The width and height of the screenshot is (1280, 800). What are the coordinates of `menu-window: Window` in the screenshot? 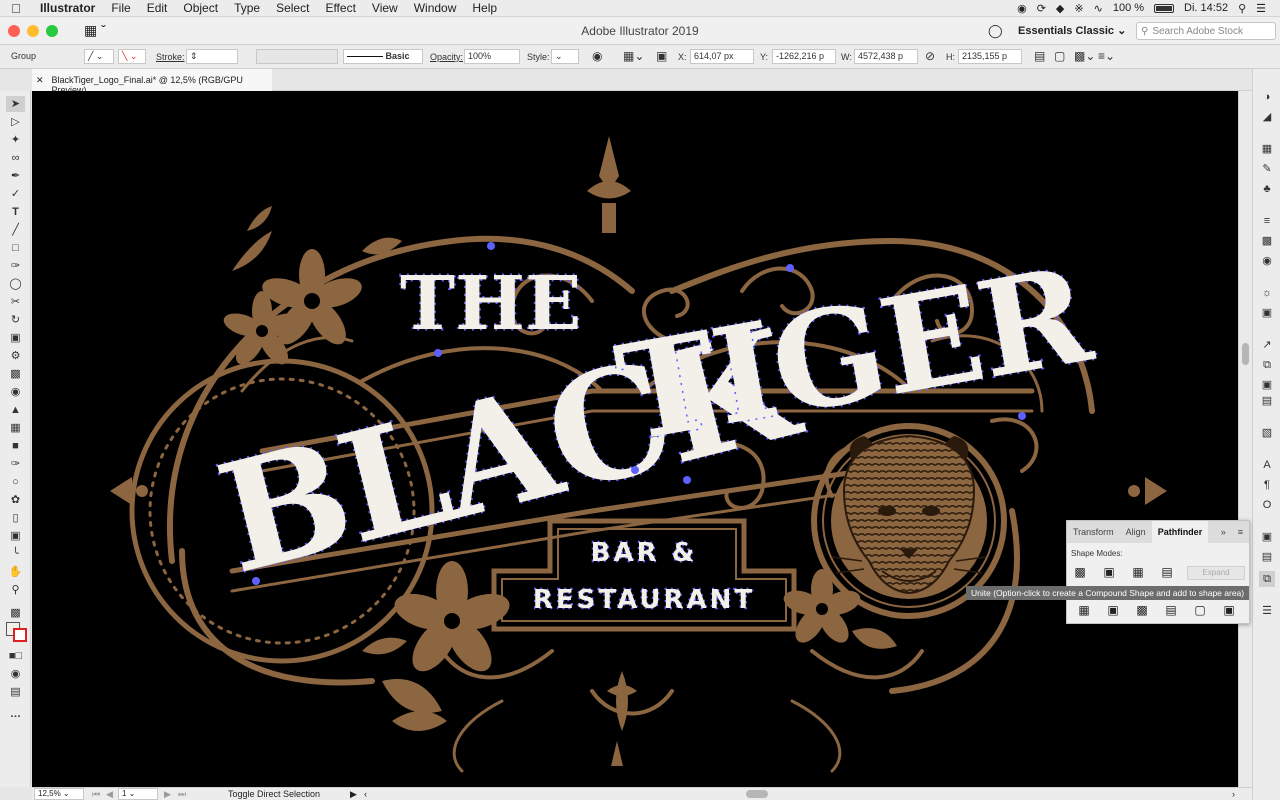 It's located at (435, 8).